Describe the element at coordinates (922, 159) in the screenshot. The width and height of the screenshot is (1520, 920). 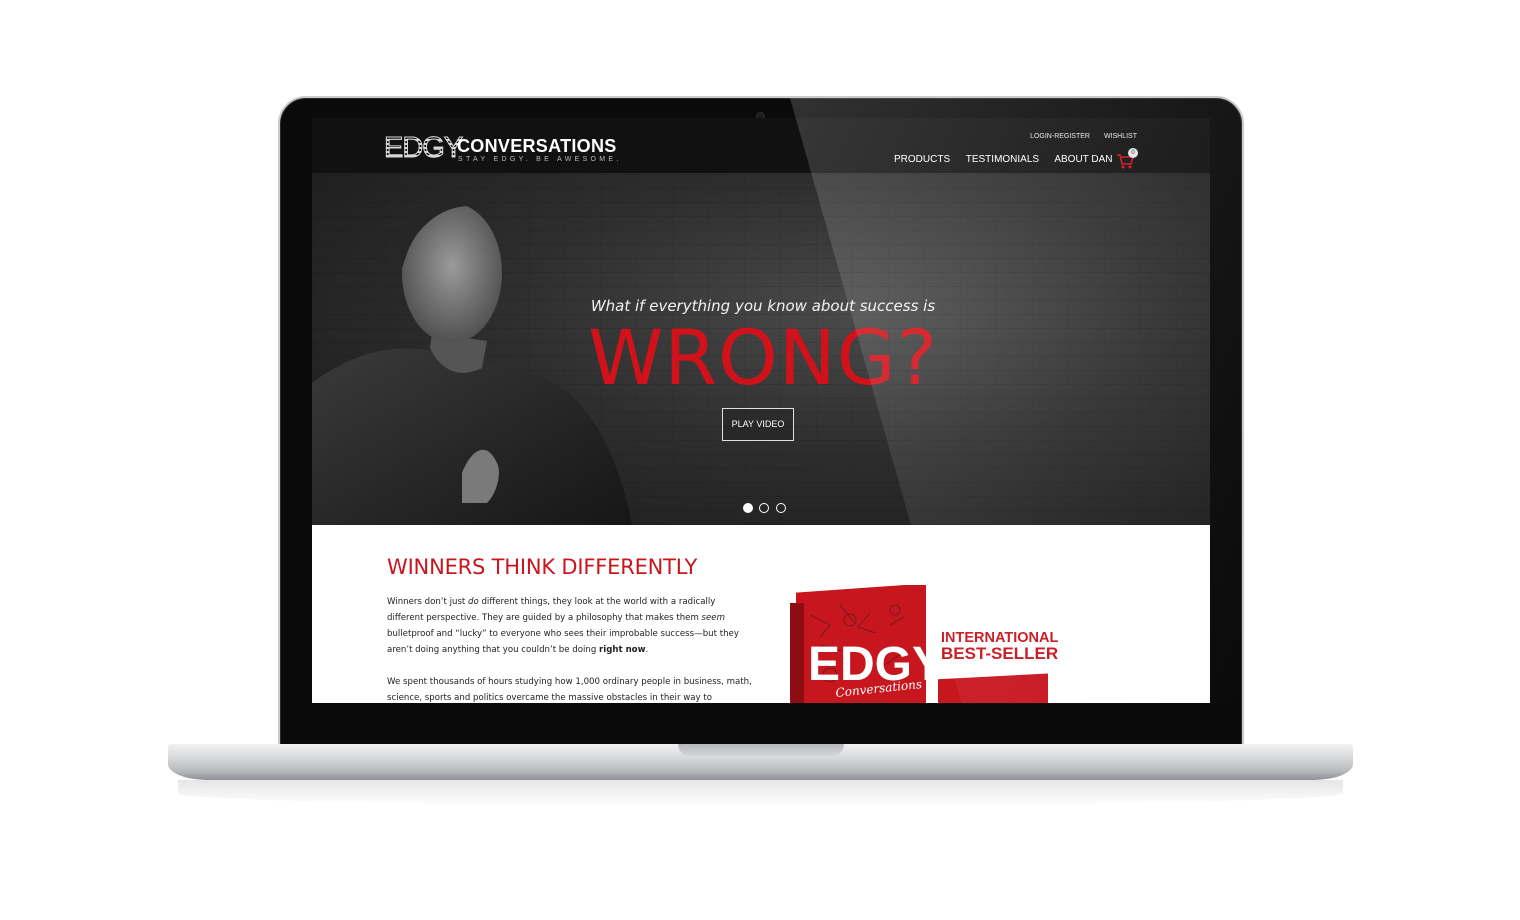
I see `nav-products: PRODUCTS` at that location.